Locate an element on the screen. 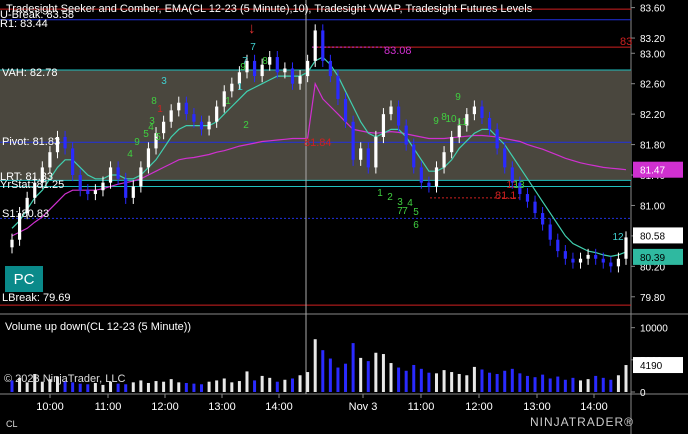 The width and height of the screenshot is (688, 434). time-tick-label: 11:00 is located at coordinates (108, 407).